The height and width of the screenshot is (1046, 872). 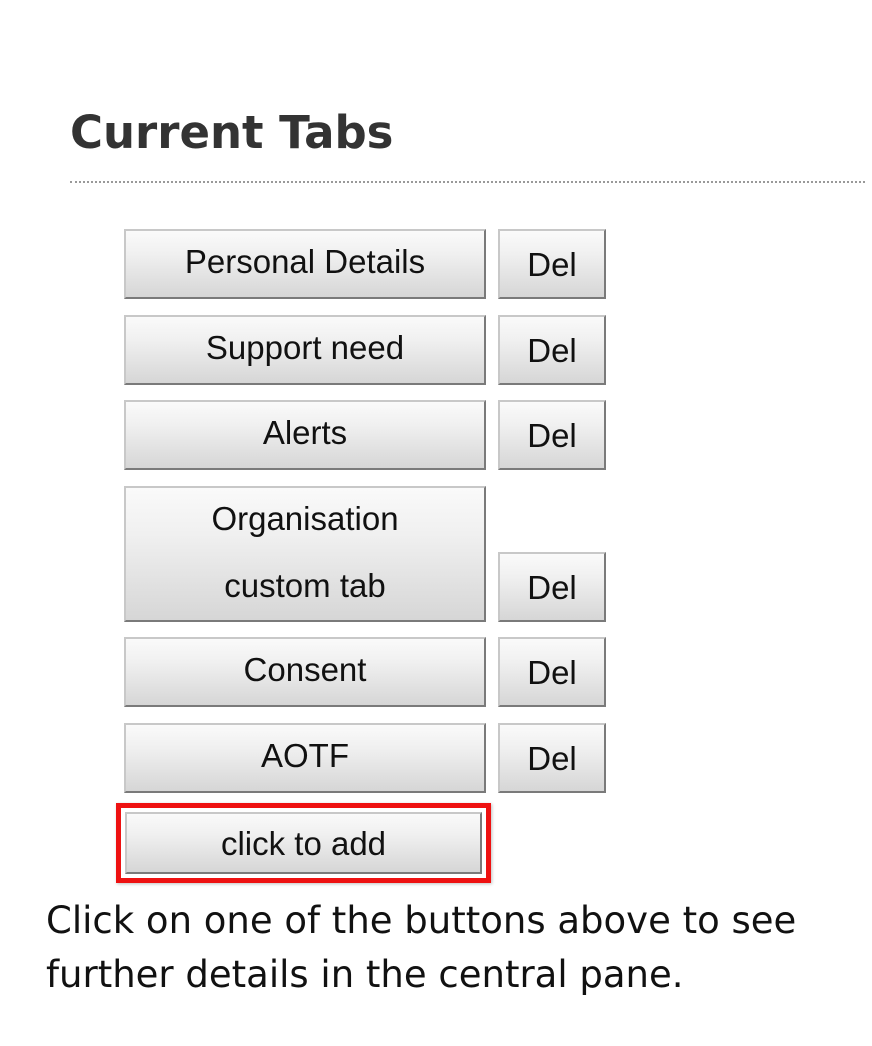 What do you see at coordinates (467, 182) in the screenshot?
I see `title-divider` at bounding box center [467, 182].